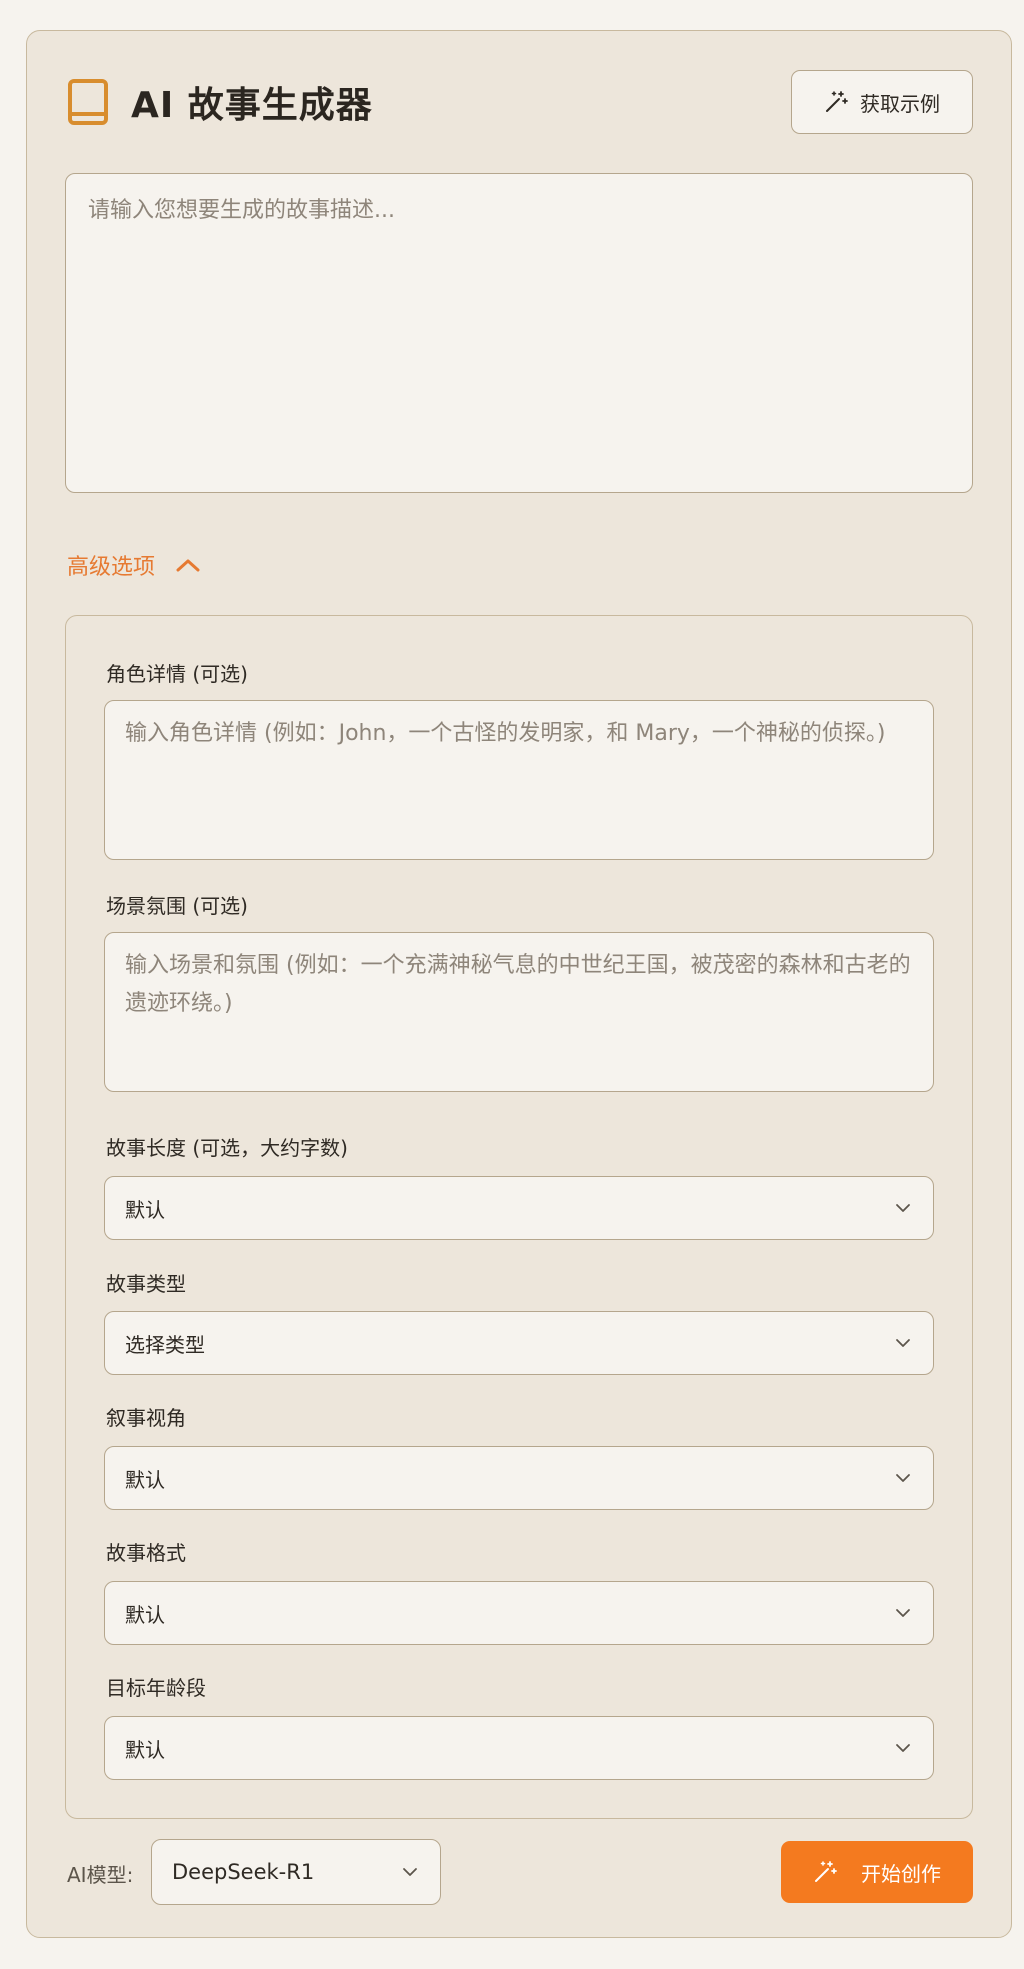  I want to click on format-label: 故事格式, so click(146, 1553).